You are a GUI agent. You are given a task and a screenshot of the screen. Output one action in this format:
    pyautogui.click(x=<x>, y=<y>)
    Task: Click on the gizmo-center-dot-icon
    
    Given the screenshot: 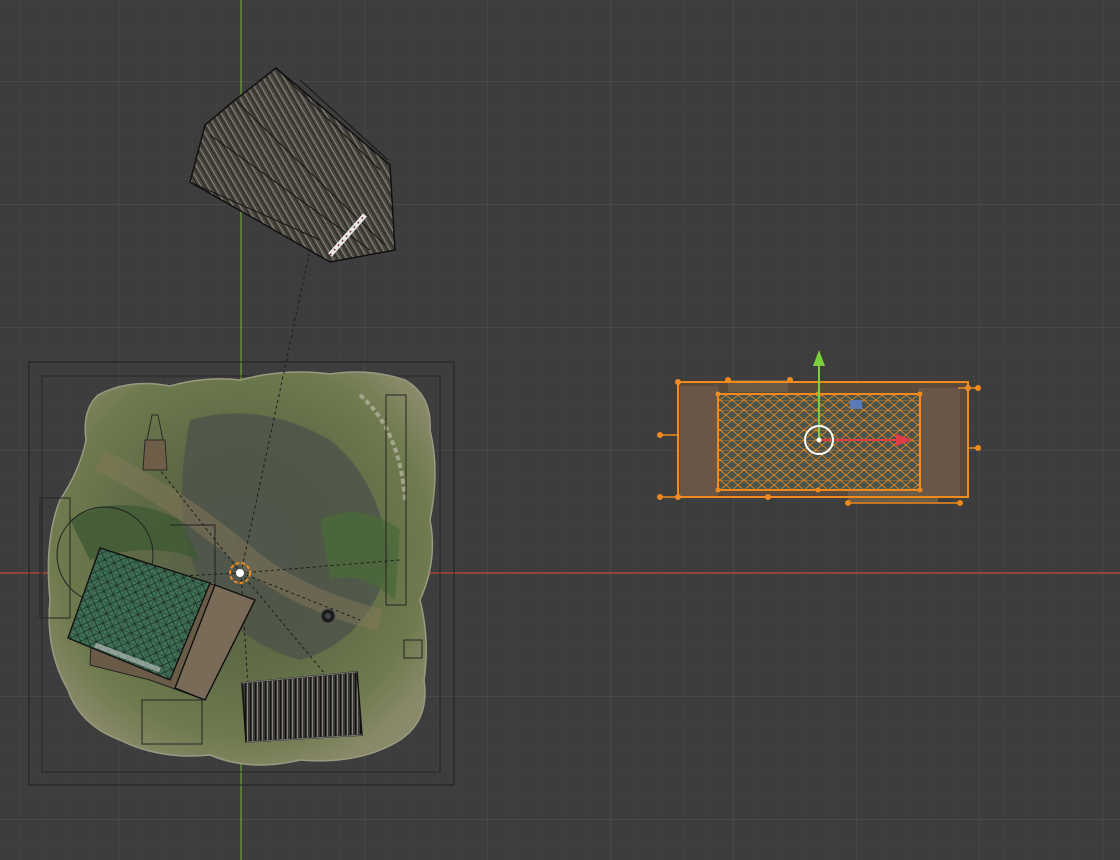 What is the action you would take?
    pyautogui.click(x=819, y=440)
    